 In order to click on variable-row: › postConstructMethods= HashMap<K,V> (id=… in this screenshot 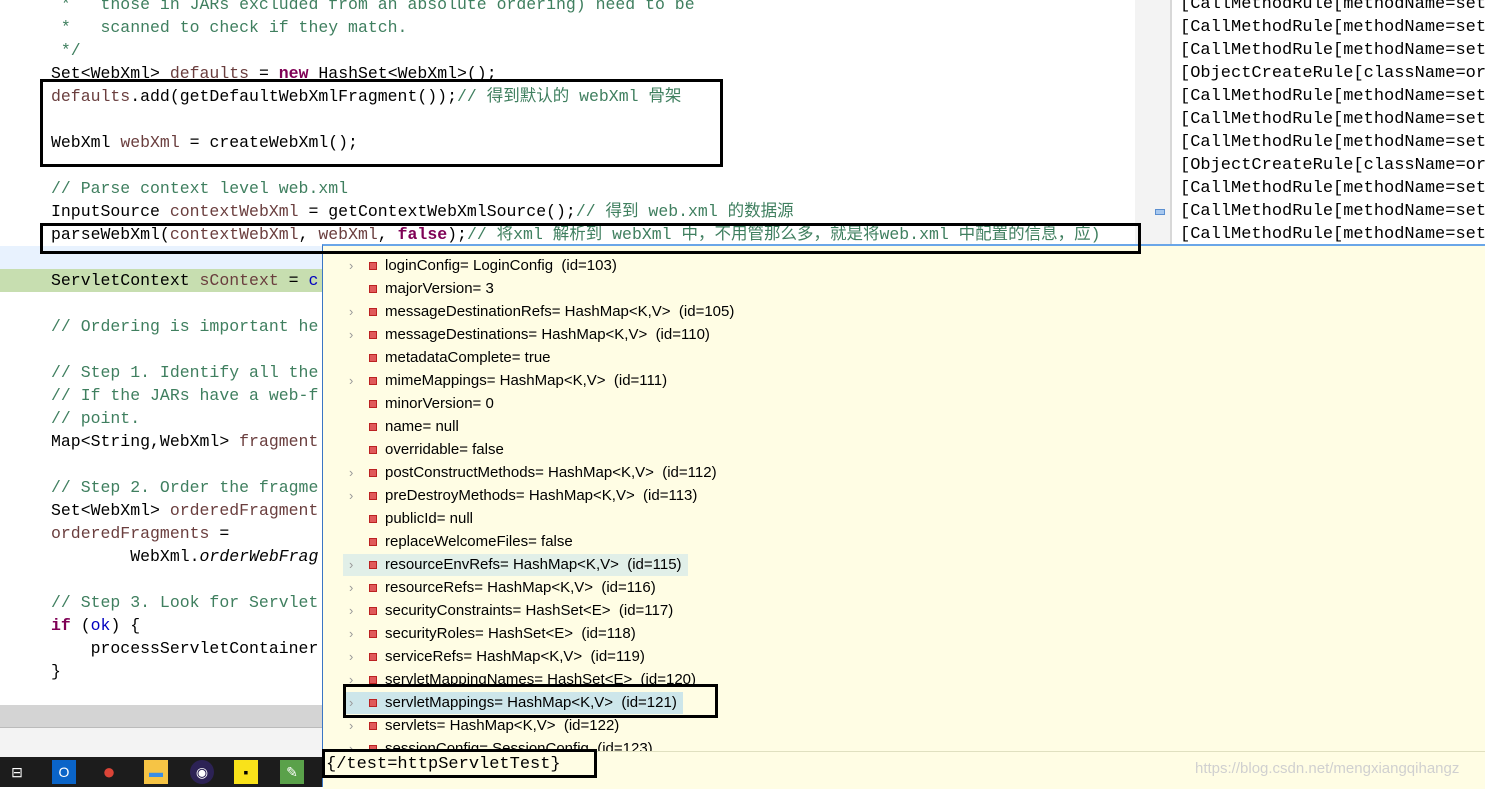, I will do `click(533, 473)`.